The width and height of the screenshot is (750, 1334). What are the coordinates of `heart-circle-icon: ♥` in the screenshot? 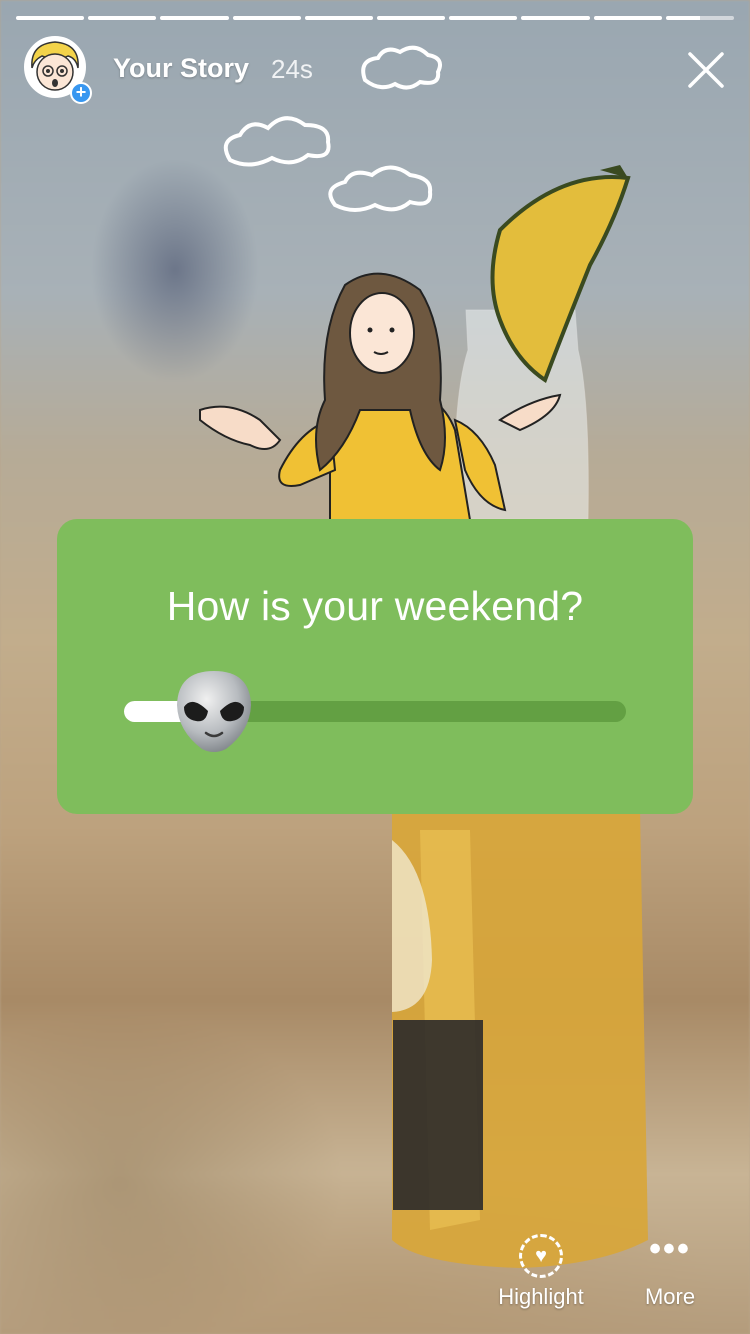 It's located at (541, 1256).